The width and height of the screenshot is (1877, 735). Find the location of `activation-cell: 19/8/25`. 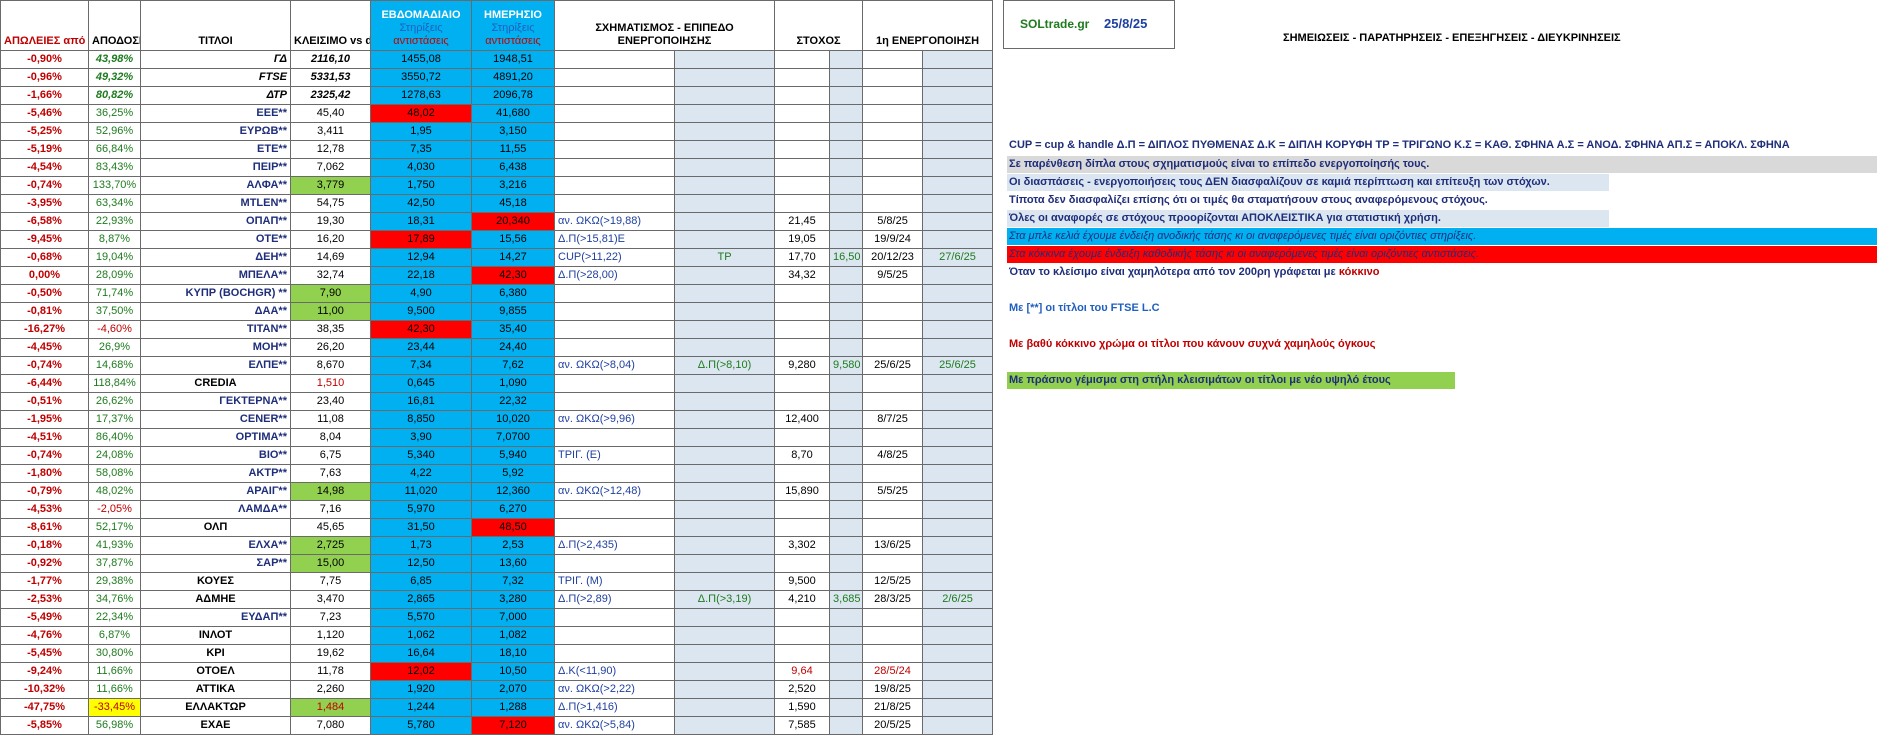

activation-cell: 19/8/25 is located at coordinates (893, 689).